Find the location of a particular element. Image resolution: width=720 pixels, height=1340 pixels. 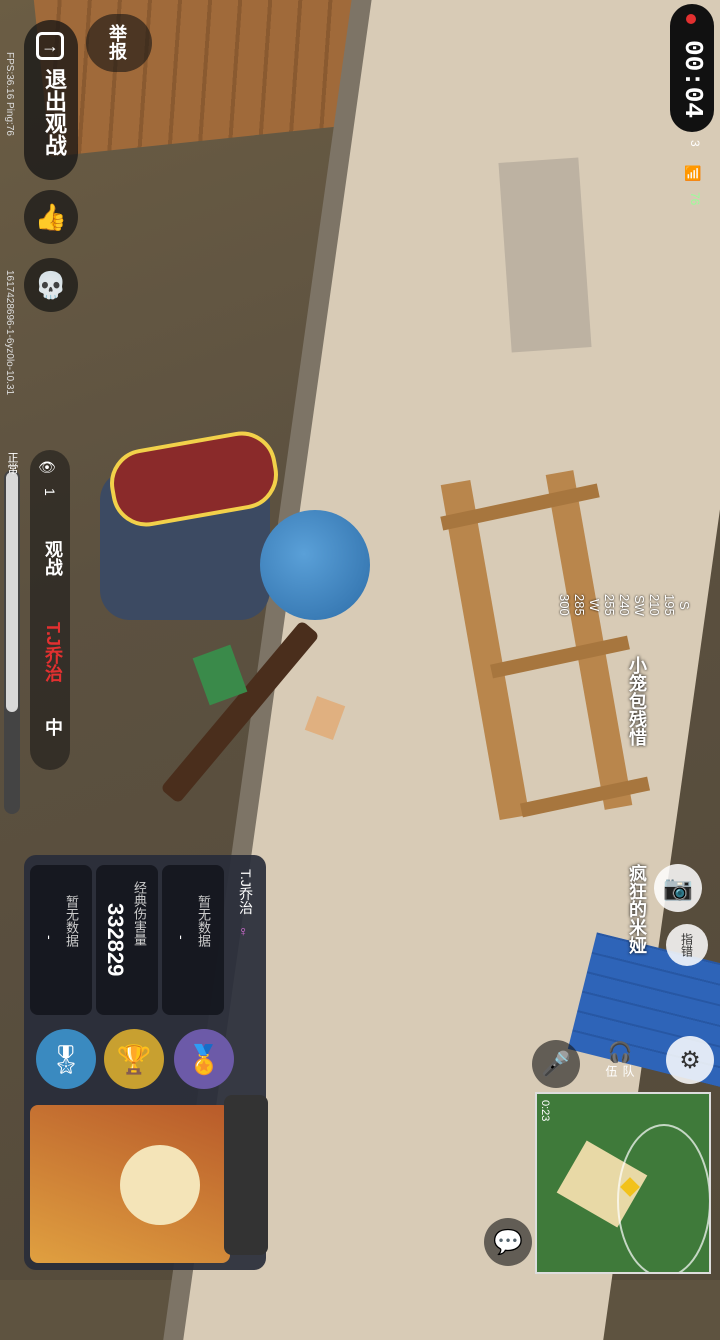

report-button: 举报 is located at coordinates (119, 43).